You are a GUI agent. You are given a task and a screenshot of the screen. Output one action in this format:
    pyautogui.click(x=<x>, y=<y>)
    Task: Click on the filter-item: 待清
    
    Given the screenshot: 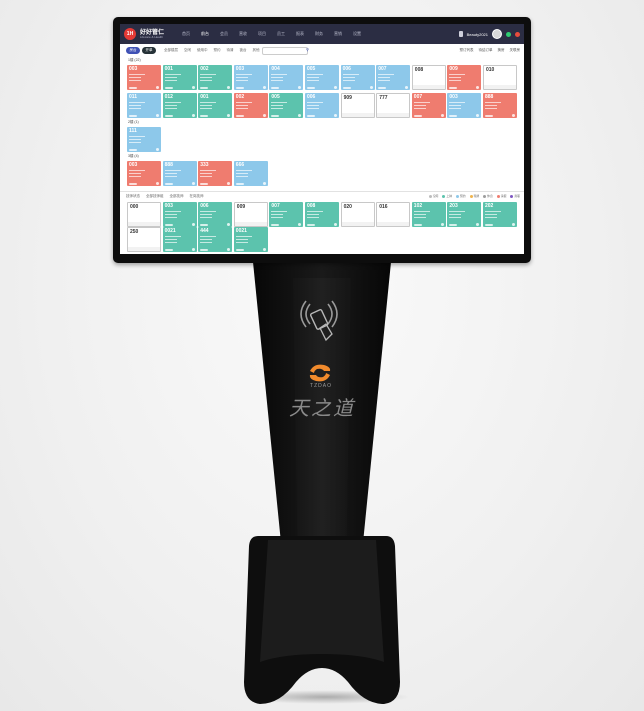 What is the action you would take?
    pyautogui.click(x=230, y=50)
    